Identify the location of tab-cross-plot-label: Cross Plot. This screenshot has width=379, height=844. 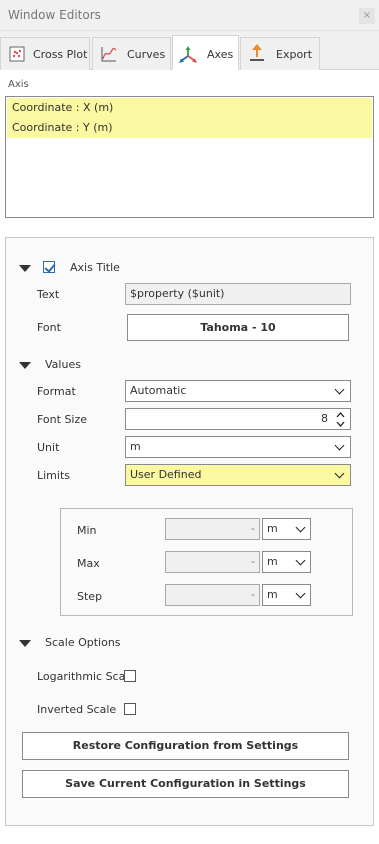
(60, 54).